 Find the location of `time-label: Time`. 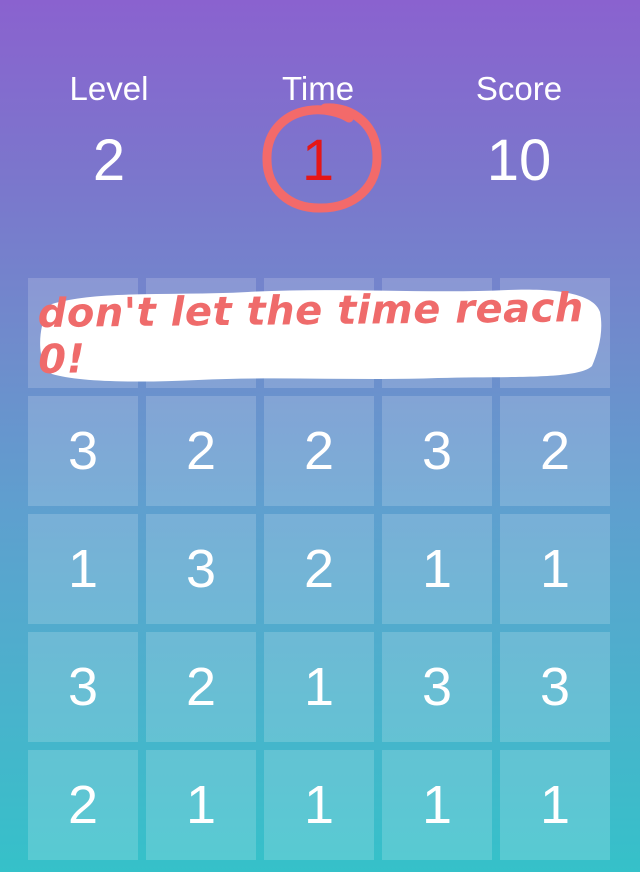

time-label: Time is located at coordinates (318, 88).